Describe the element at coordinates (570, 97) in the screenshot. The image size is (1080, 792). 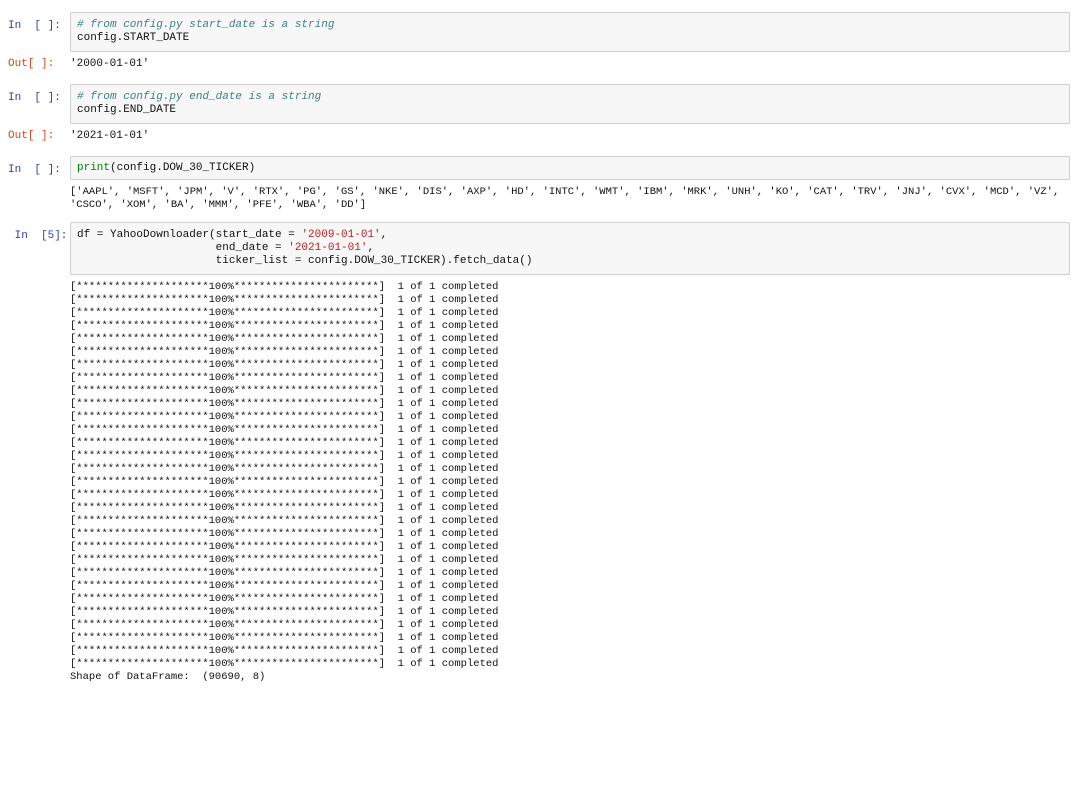
I see `code-line: # from config.py end_date is a string` at that location.